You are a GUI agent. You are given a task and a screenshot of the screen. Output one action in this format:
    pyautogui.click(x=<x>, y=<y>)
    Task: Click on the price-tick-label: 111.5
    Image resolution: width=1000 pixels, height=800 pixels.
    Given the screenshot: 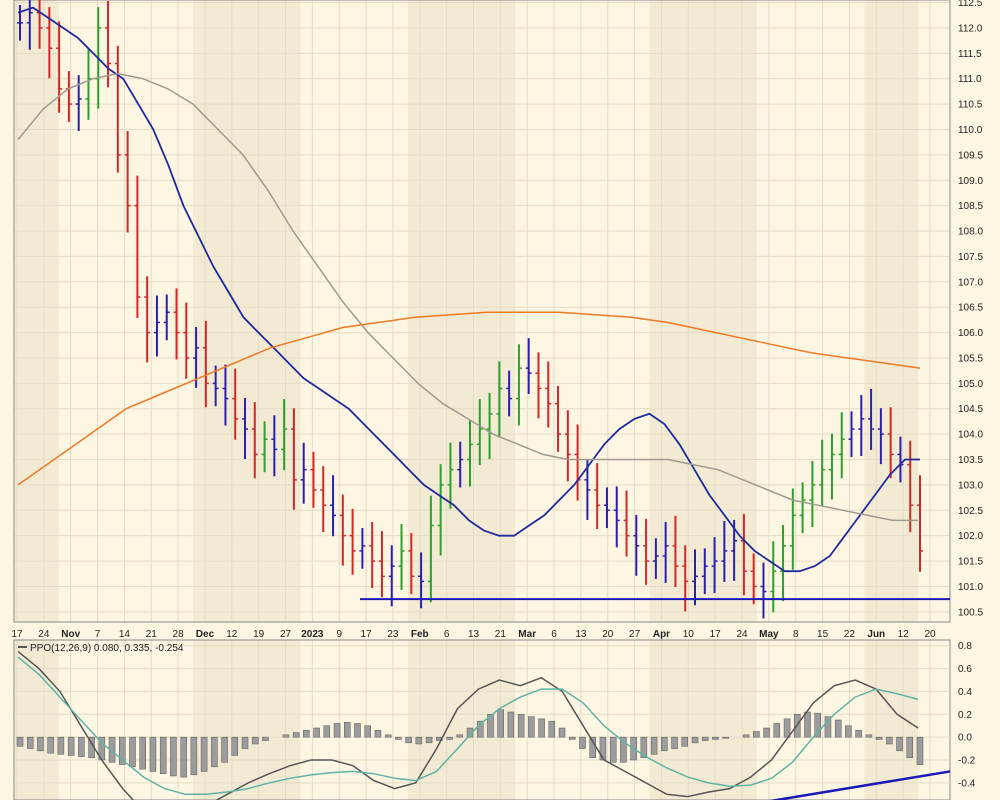 What is the action you would take?
    pyautogui.click(x=970, y=54)
    